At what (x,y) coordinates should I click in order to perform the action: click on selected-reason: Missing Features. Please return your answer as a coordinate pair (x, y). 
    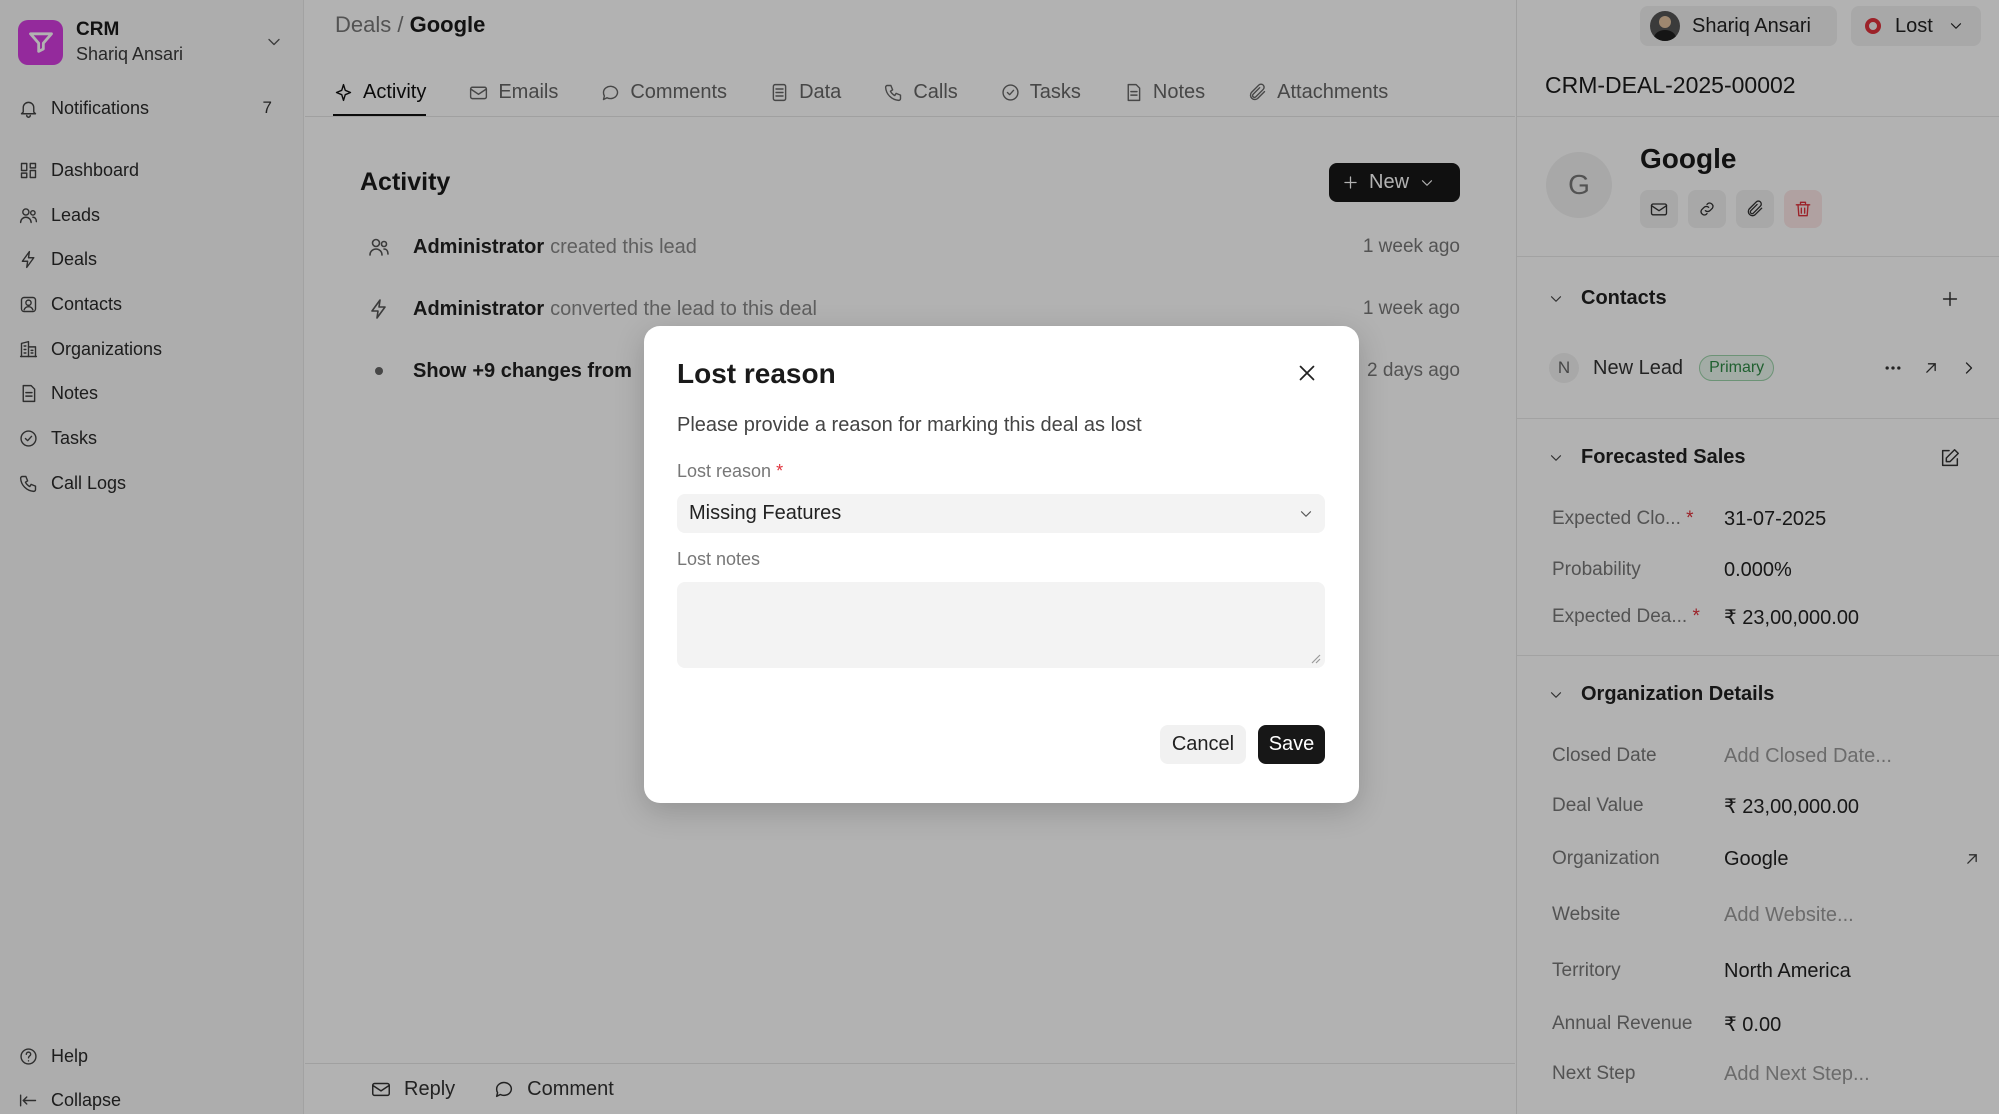
    Looking at the image, I should click on (765, 513).